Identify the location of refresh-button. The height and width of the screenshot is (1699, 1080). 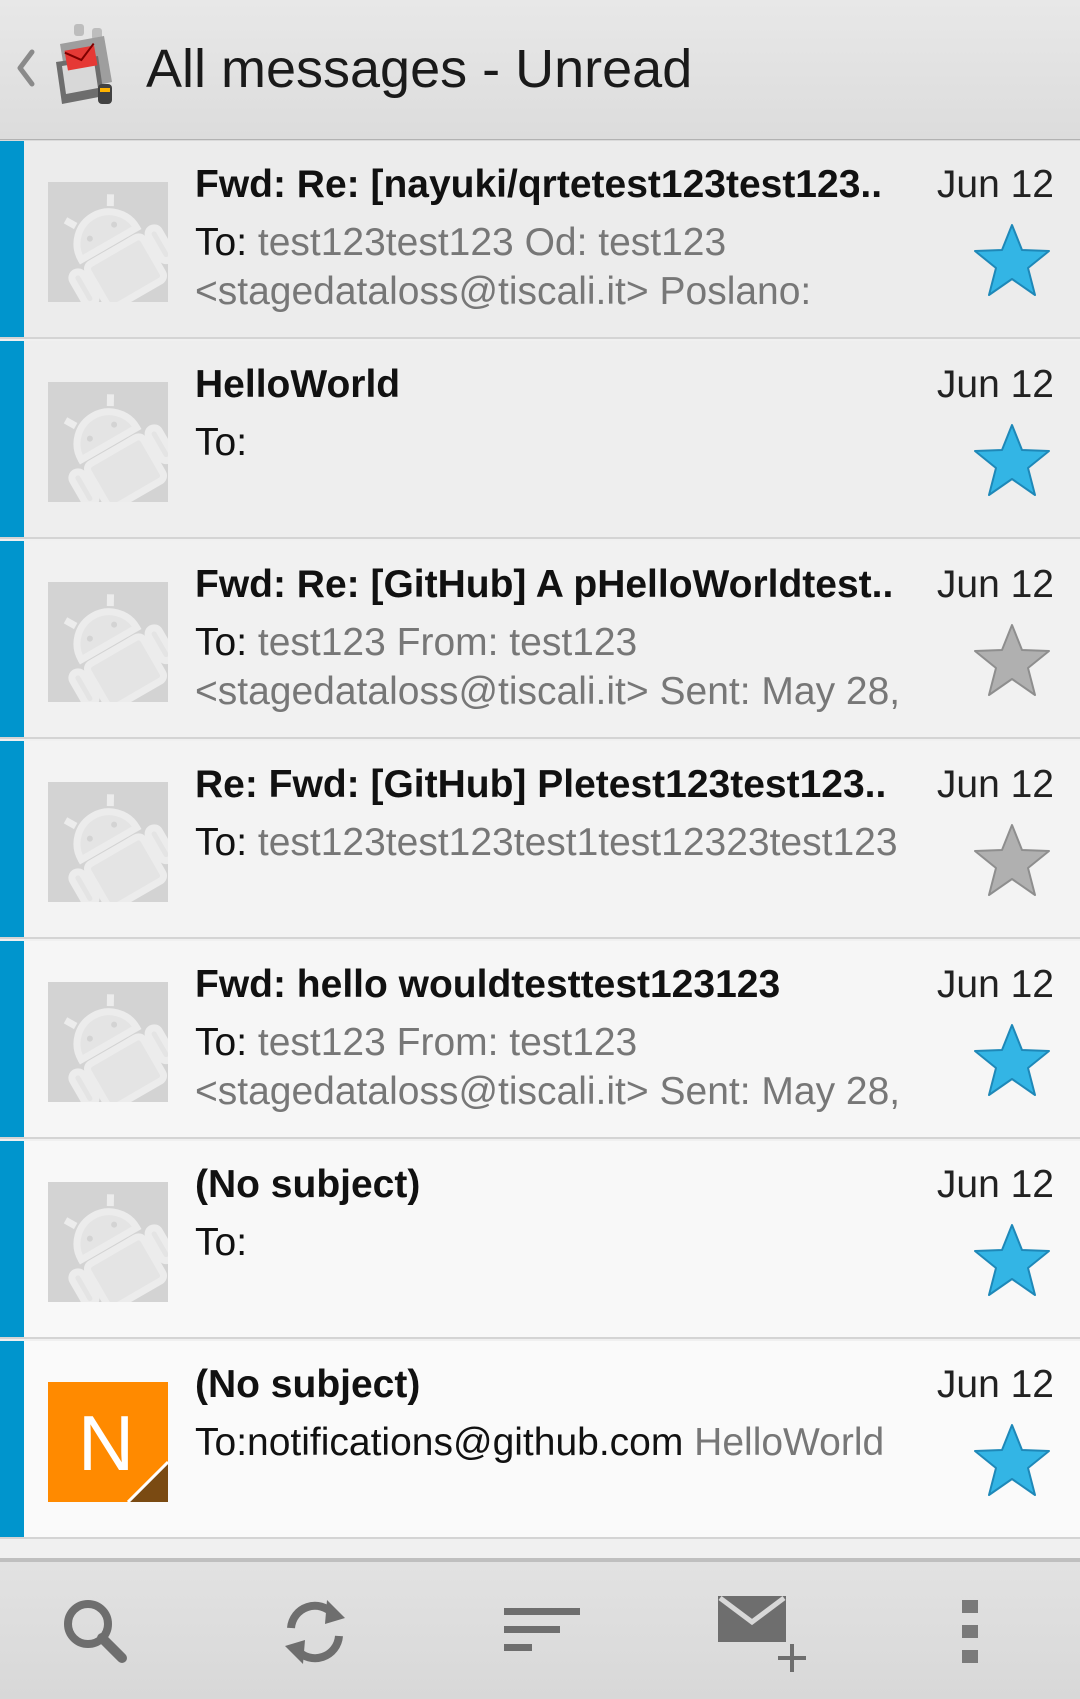
(315, 1630).